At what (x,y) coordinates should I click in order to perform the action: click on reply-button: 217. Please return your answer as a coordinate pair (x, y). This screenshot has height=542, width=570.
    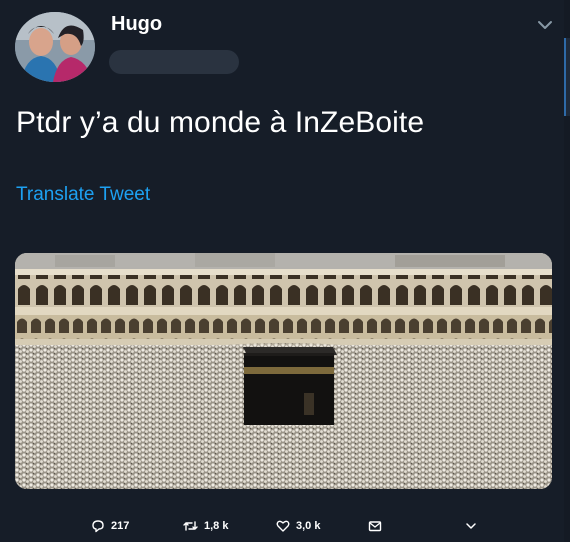
    Looking at the image, I should click on (110, 526).